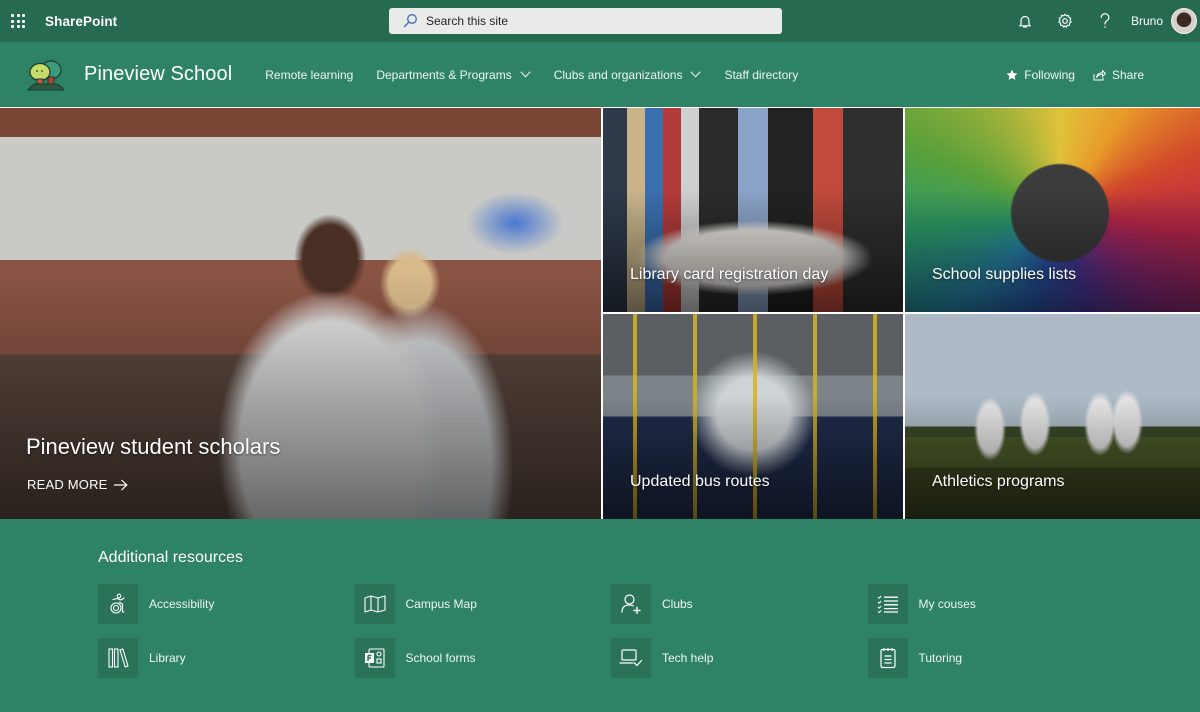 This screenshot has width=1200, height=712. What do you see at coordinates (444, 74) in the screenshot?
I see `nav-item-label: Departments & Programs` at bounding box center [444, 74].